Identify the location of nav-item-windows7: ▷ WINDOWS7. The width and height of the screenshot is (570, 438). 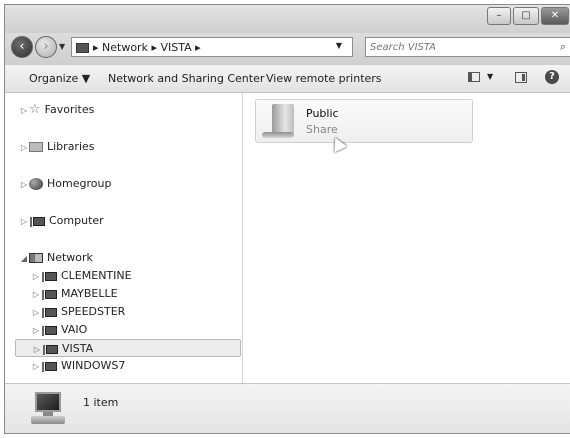
(78, 366).